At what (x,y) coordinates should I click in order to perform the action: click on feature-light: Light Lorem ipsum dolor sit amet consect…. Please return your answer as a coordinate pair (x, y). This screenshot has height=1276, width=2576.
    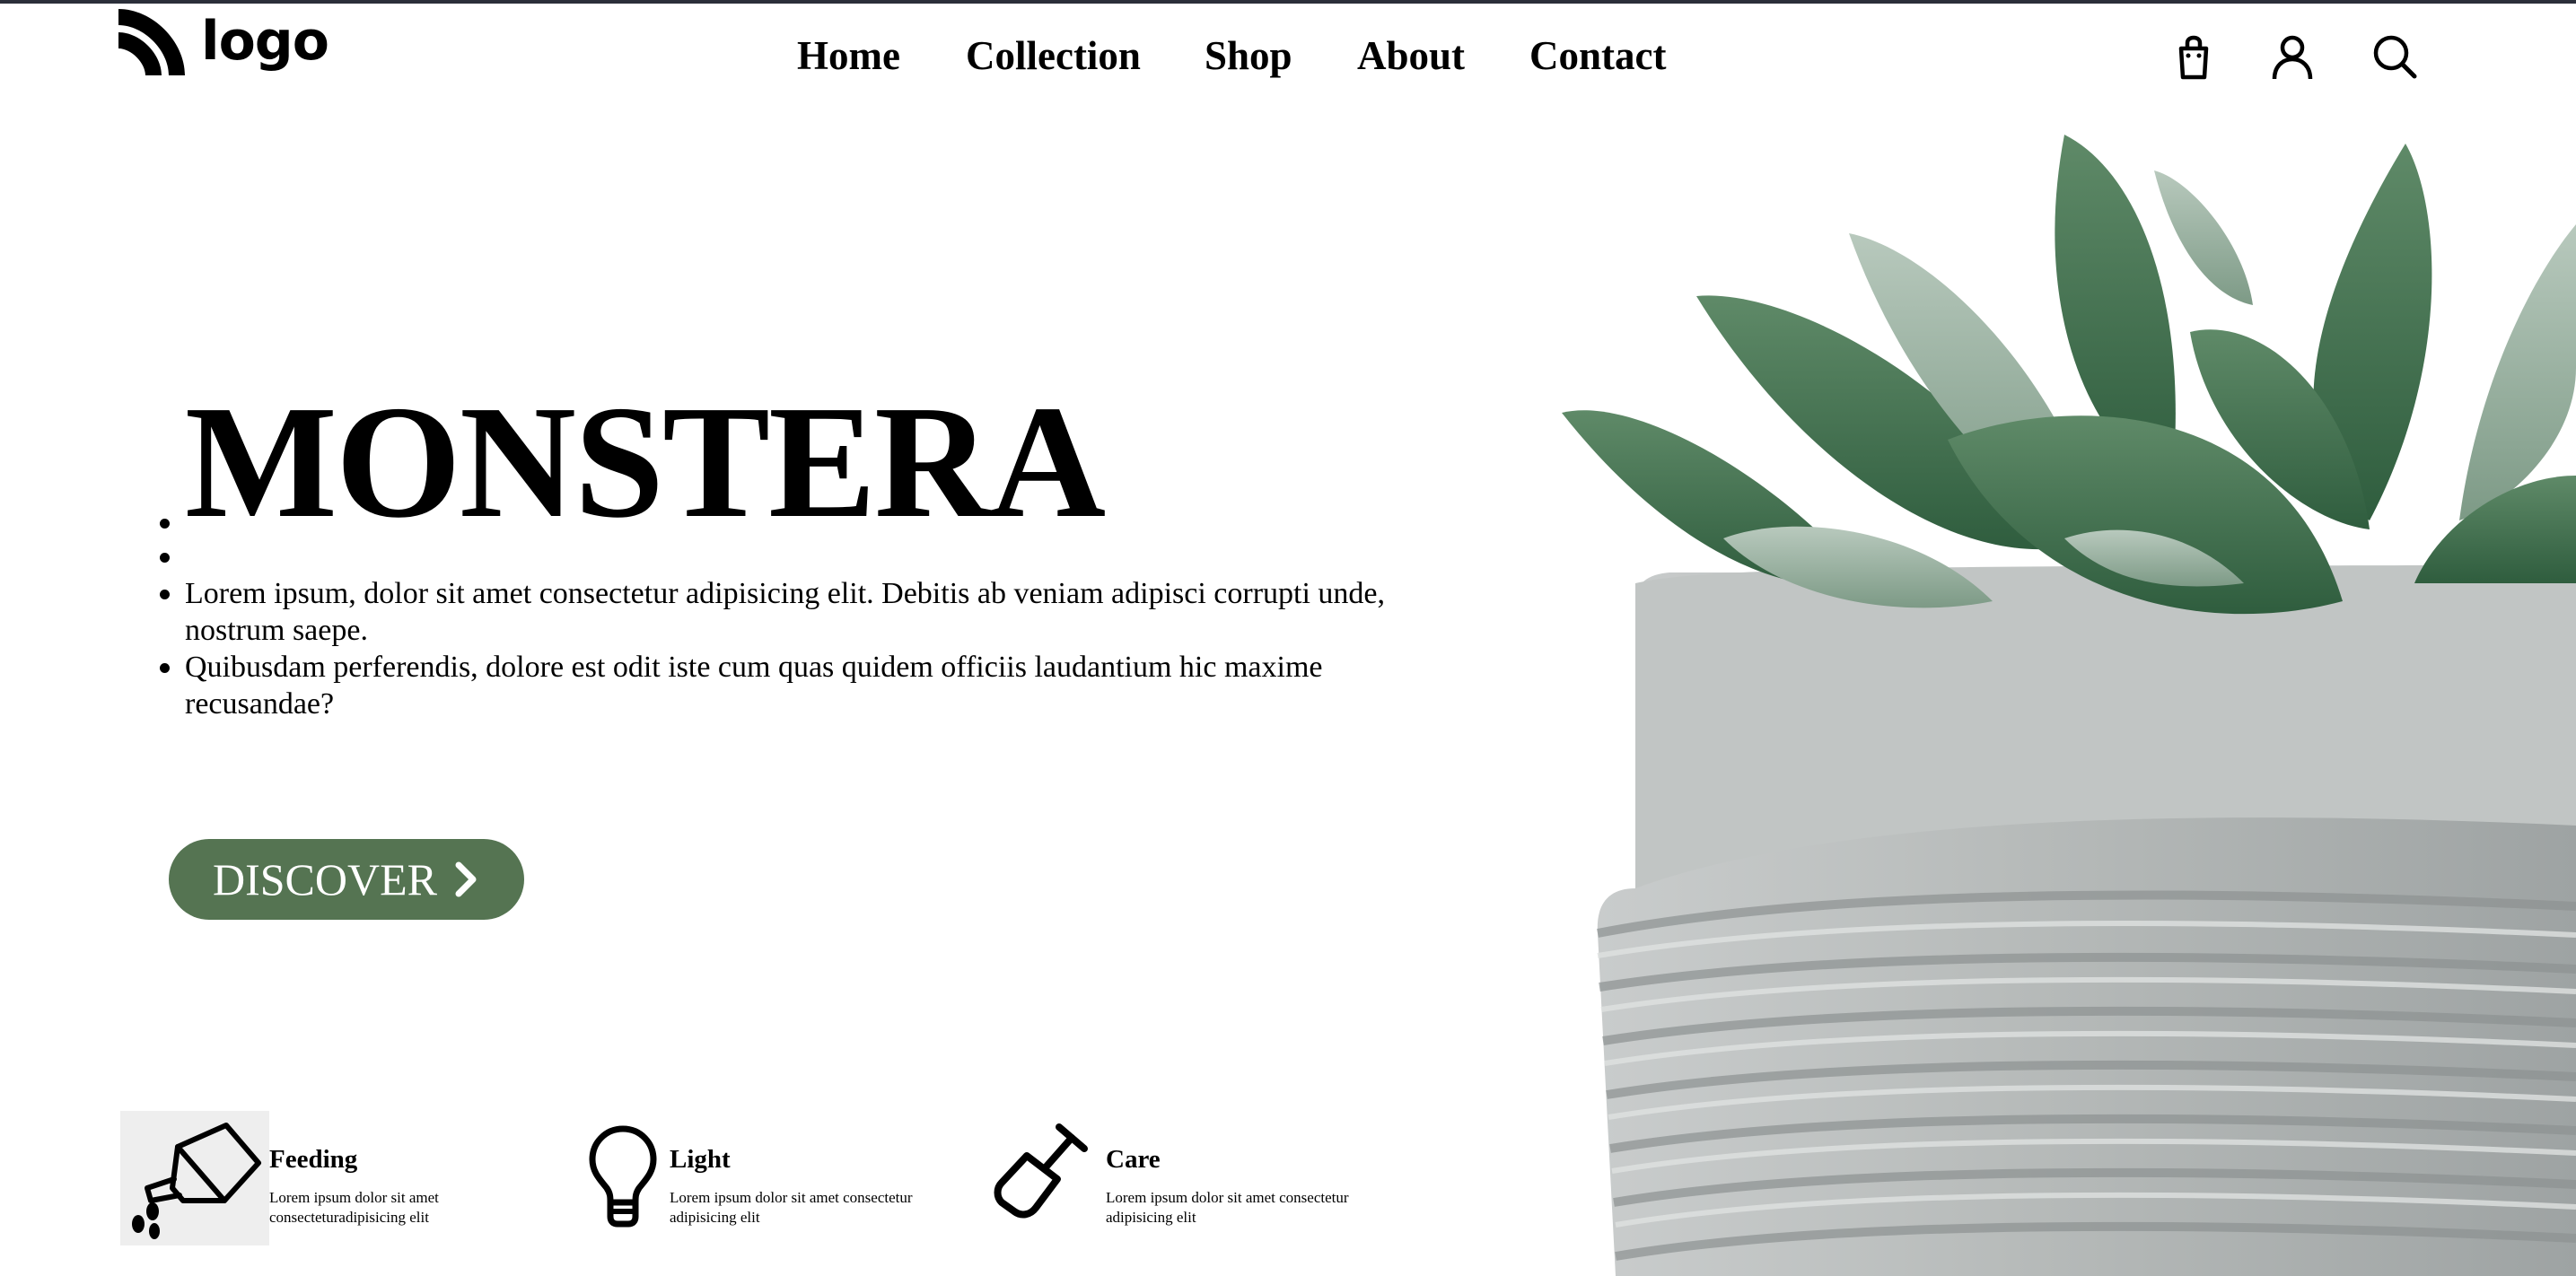
    Looking at the image, I should click on (771, 1178).